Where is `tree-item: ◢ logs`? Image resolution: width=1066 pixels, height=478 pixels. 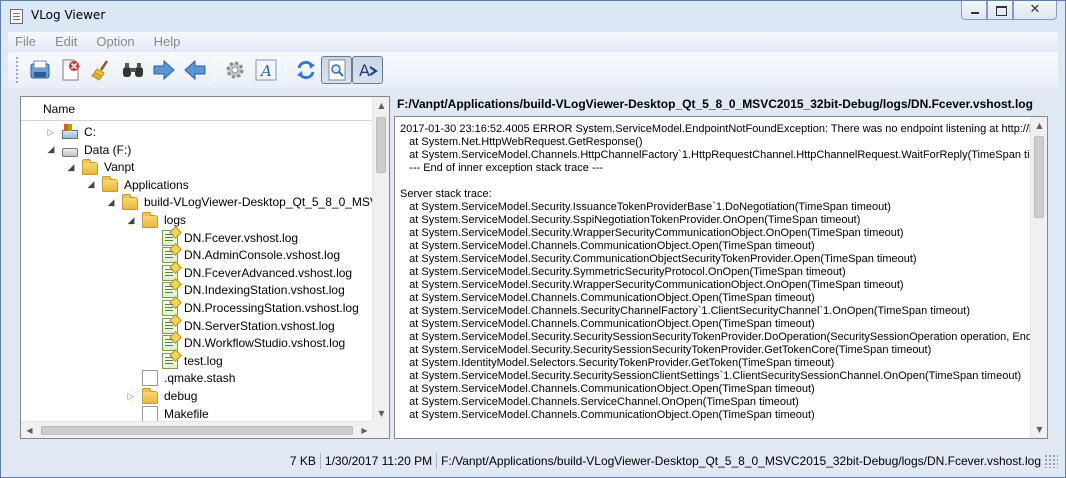 tree-item: ◢ logs is located at coordinates (155, 220).